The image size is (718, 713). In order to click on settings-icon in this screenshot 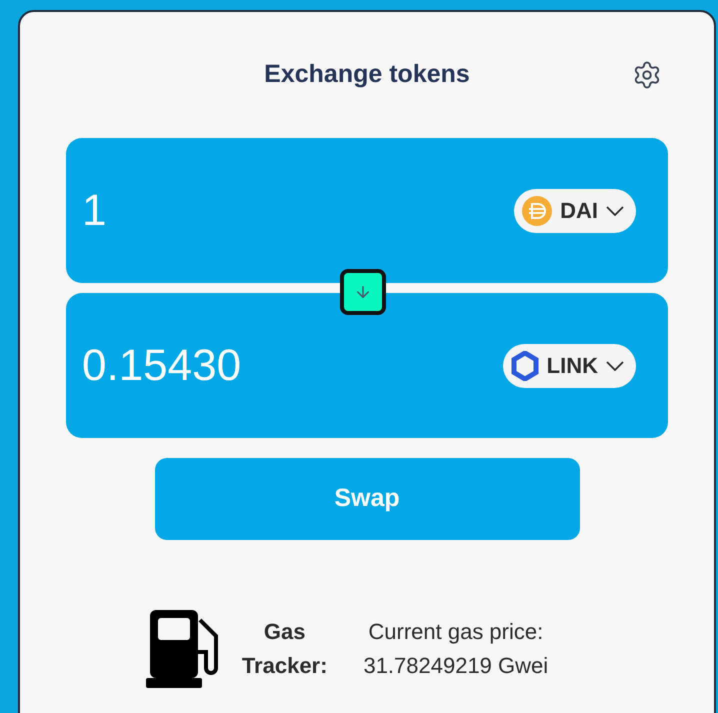, I will do `click(647, 75)`.